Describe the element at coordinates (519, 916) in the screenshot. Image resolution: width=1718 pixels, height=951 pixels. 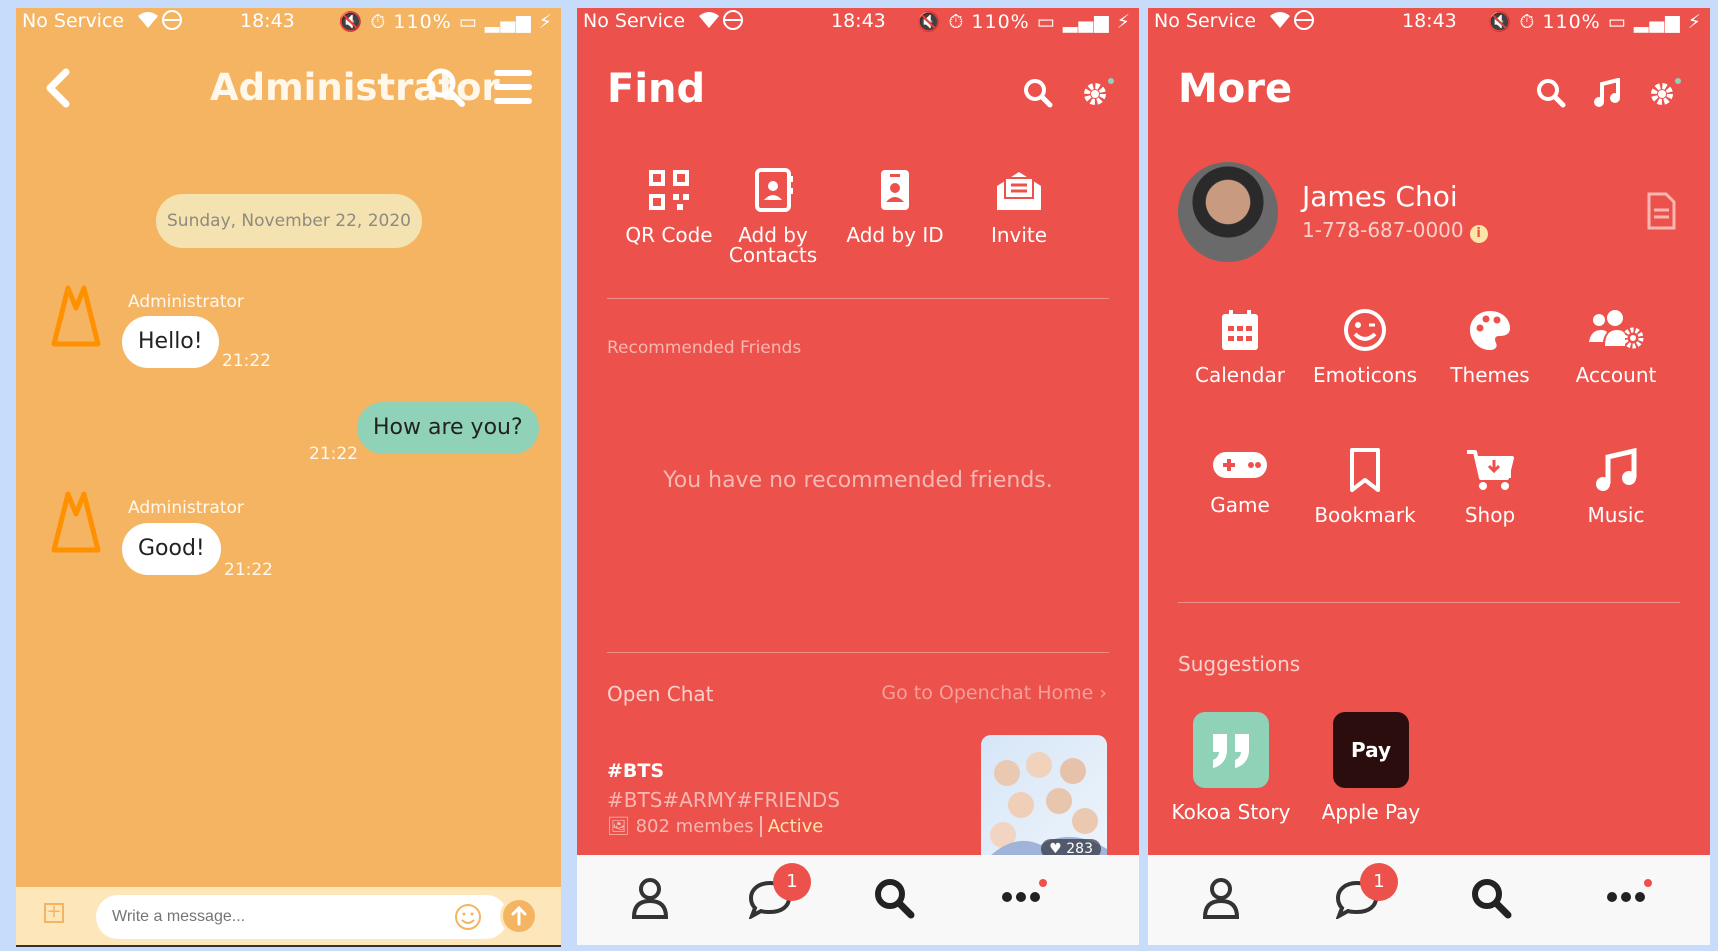
I see `send-button` at that location.